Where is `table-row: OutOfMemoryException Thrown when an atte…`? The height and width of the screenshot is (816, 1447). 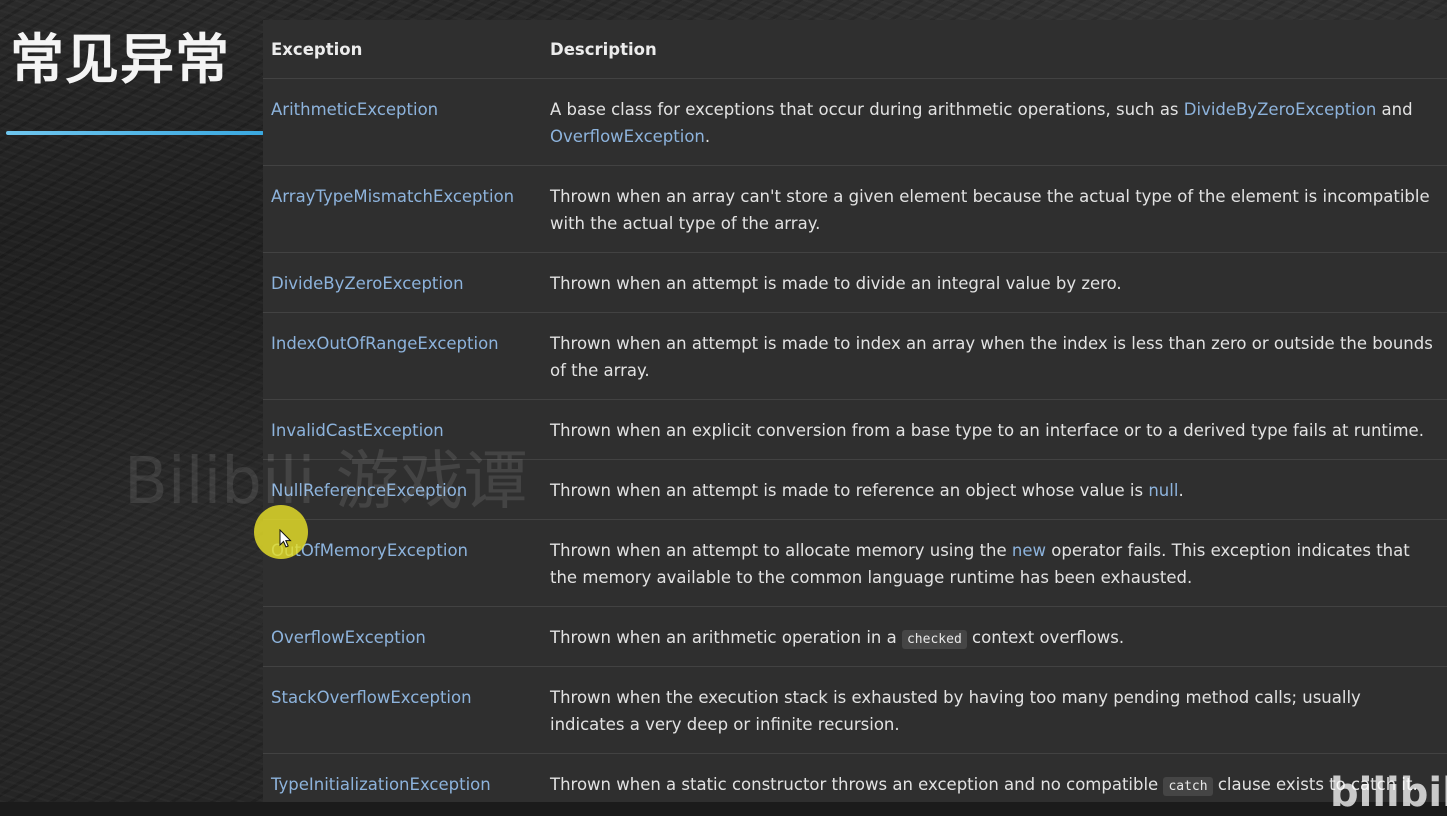 table-row: OutOfMemoryException Thrown when an atte… is located at coordinates (855, 563).